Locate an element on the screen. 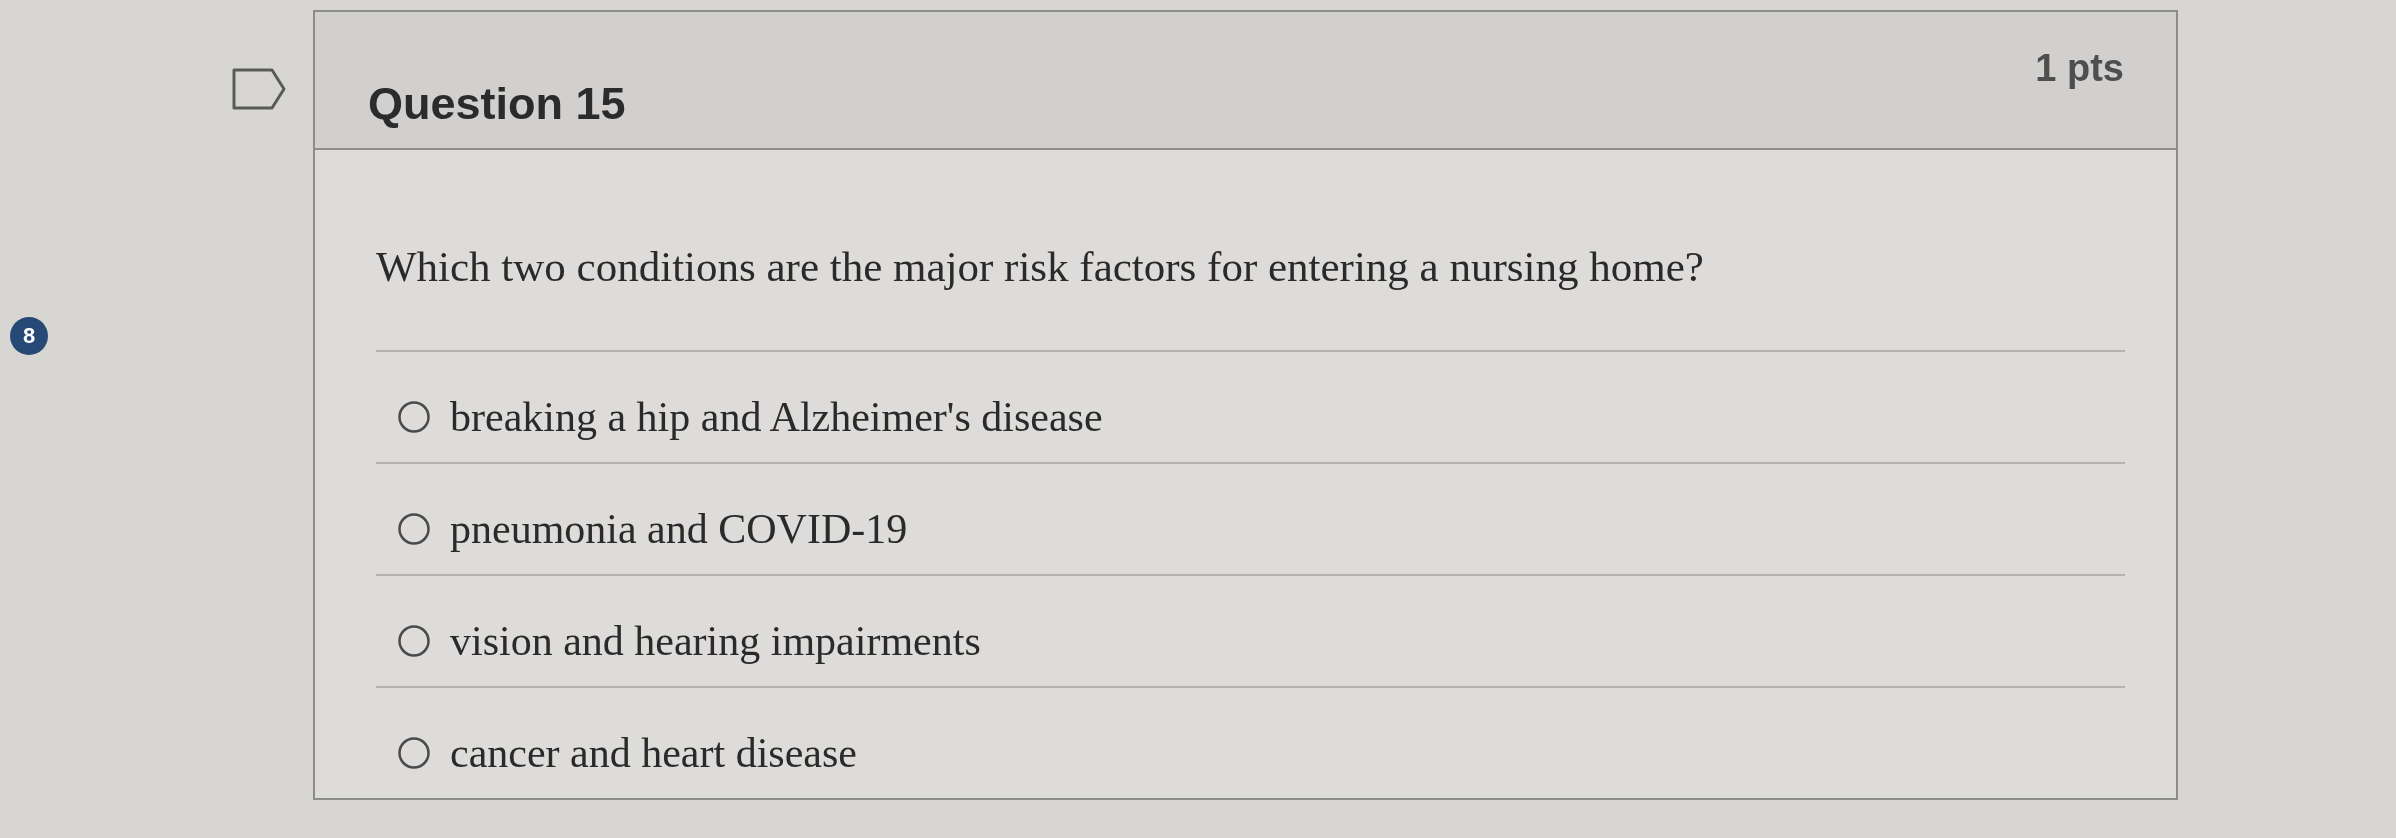  answer-text: cancer and heart disease is located at coordinates (653, 753).